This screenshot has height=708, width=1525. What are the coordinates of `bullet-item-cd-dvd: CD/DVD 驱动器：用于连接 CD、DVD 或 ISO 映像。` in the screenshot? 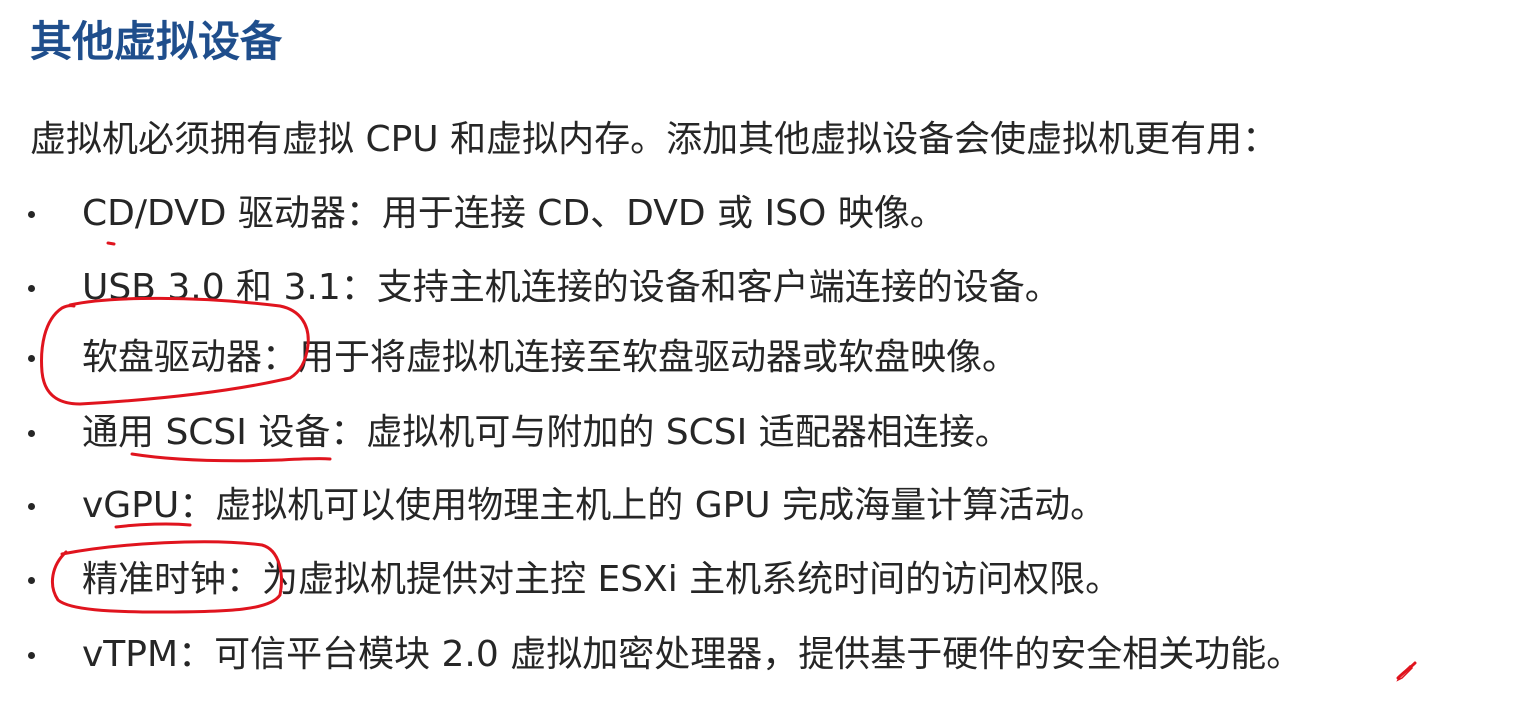 It's located at (768, 214).